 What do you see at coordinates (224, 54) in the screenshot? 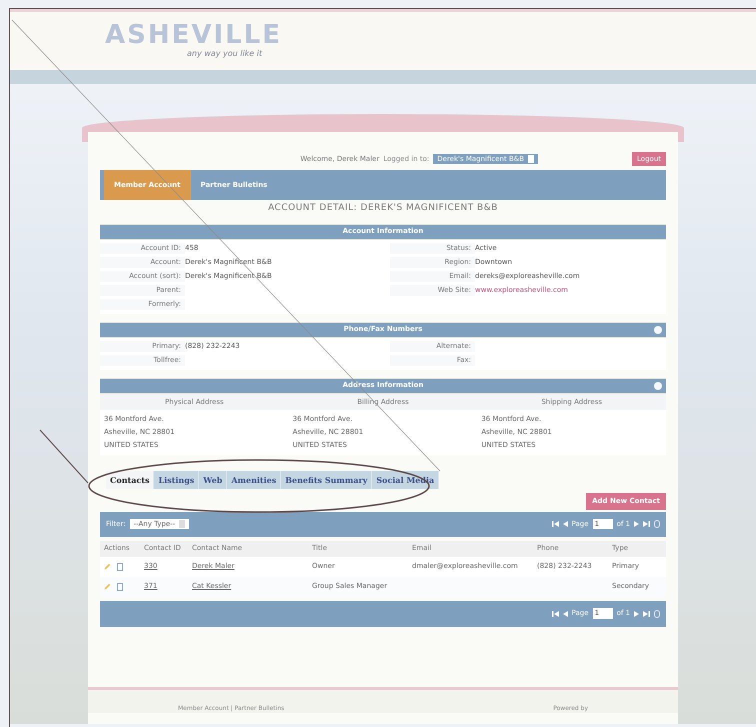
I see `site-tagline: any way you like it` at bounding box center [224, 54].